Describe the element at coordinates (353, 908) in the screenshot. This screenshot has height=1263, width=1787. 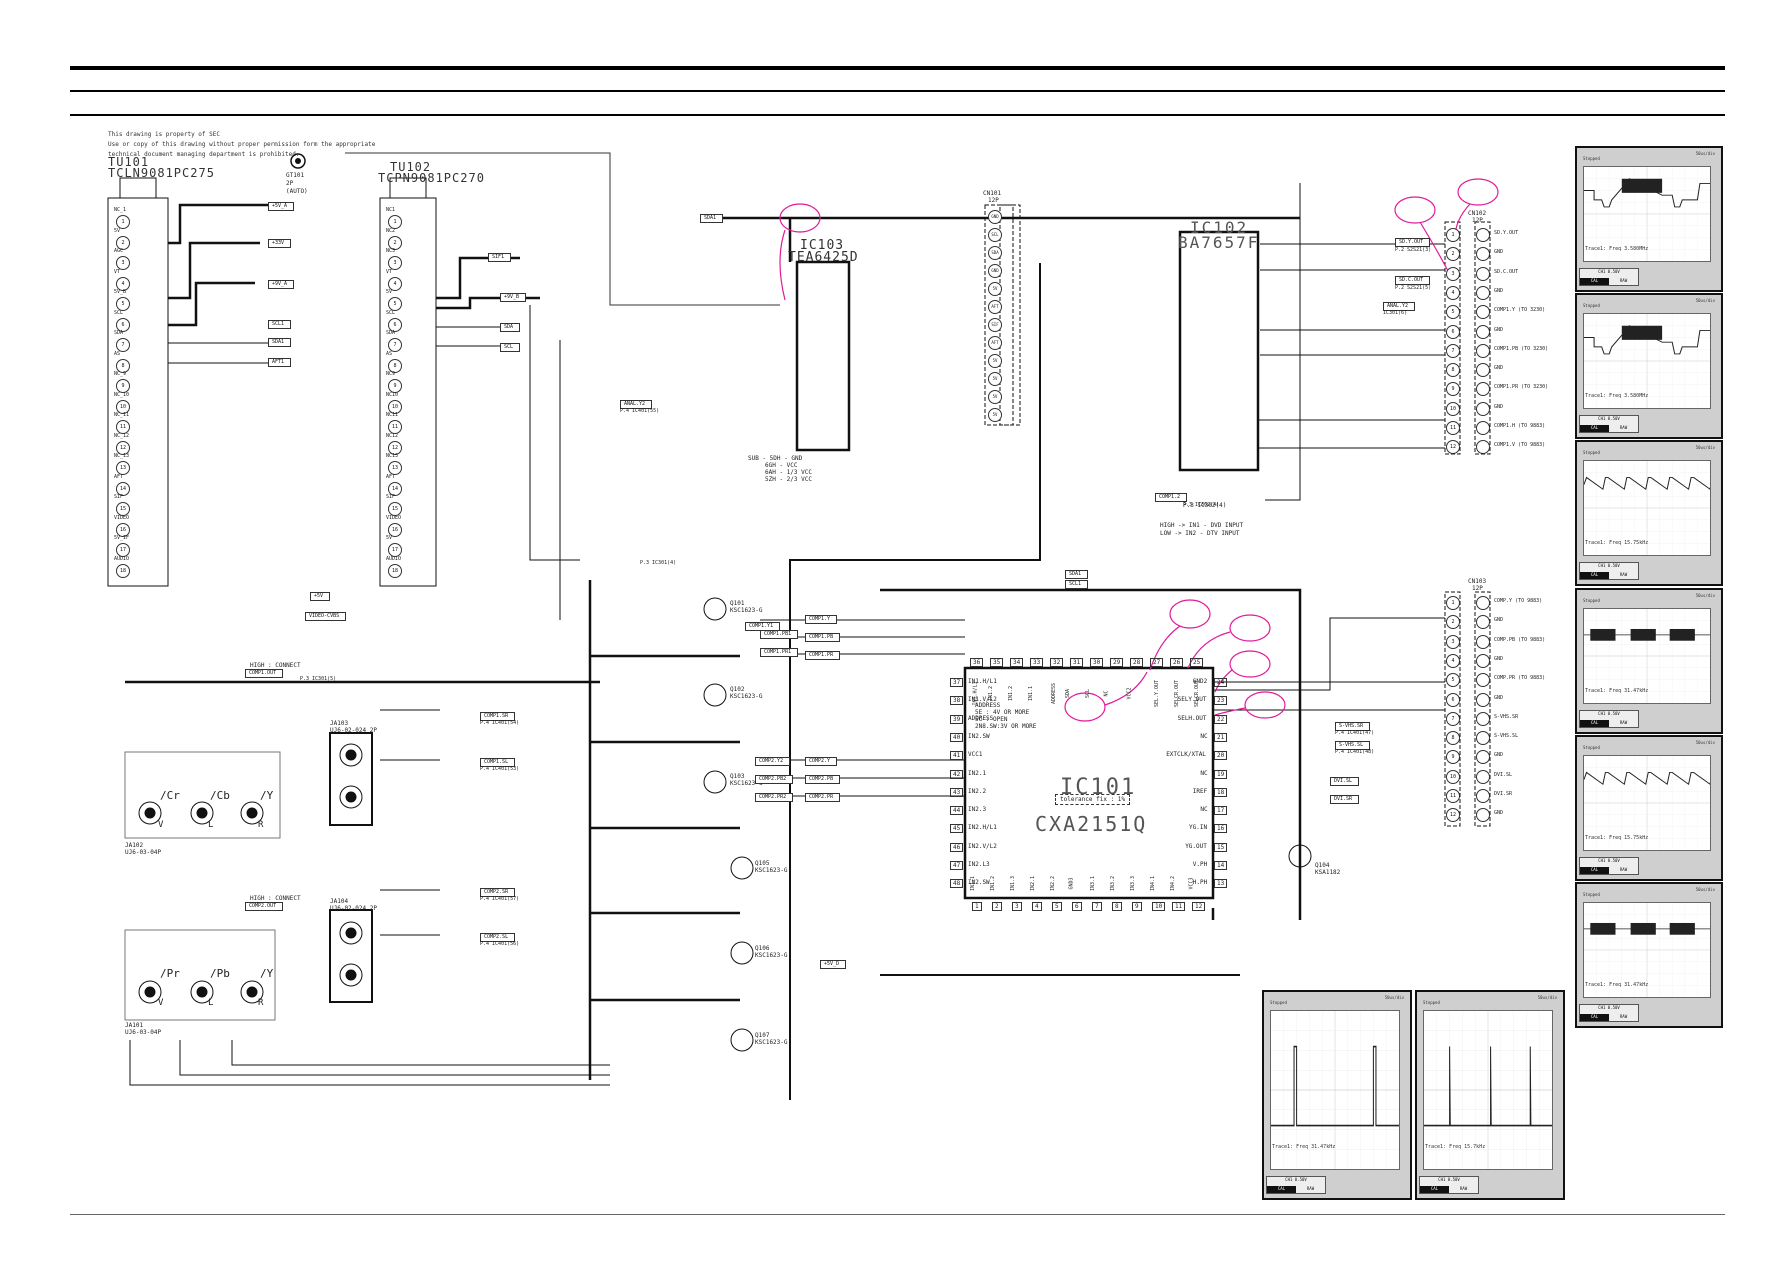
I see `jack-part: UJ6-02-024 2P` at that location.